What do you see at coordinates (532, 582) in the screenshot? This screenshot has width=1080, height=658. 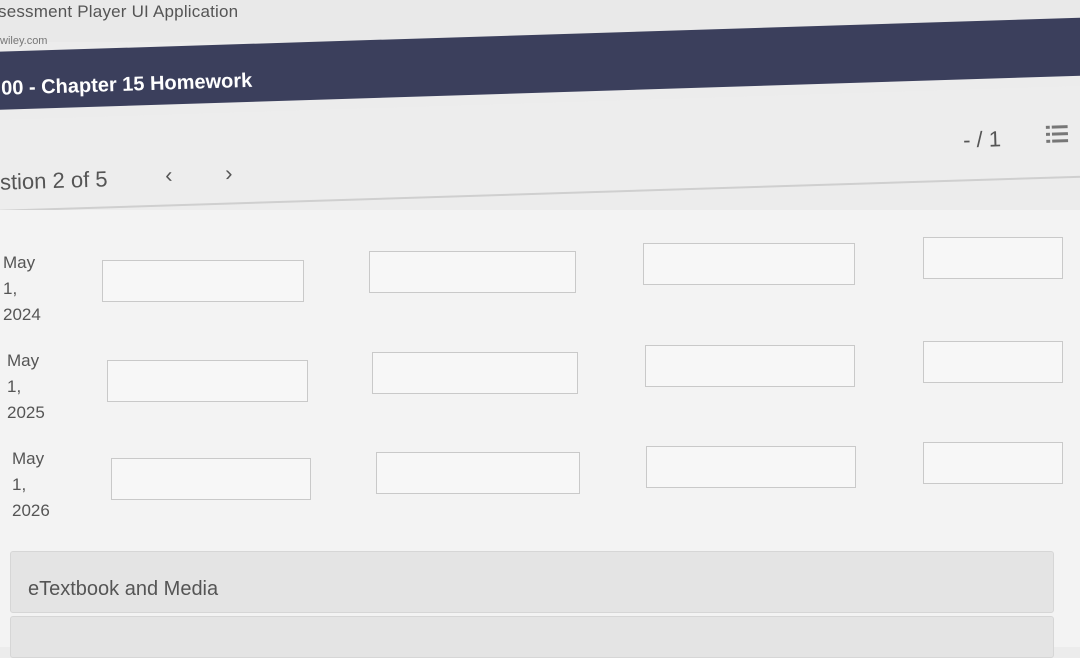 I see `etextbook-media-section: eTextbook and Media` at bounding box center [532, 582].